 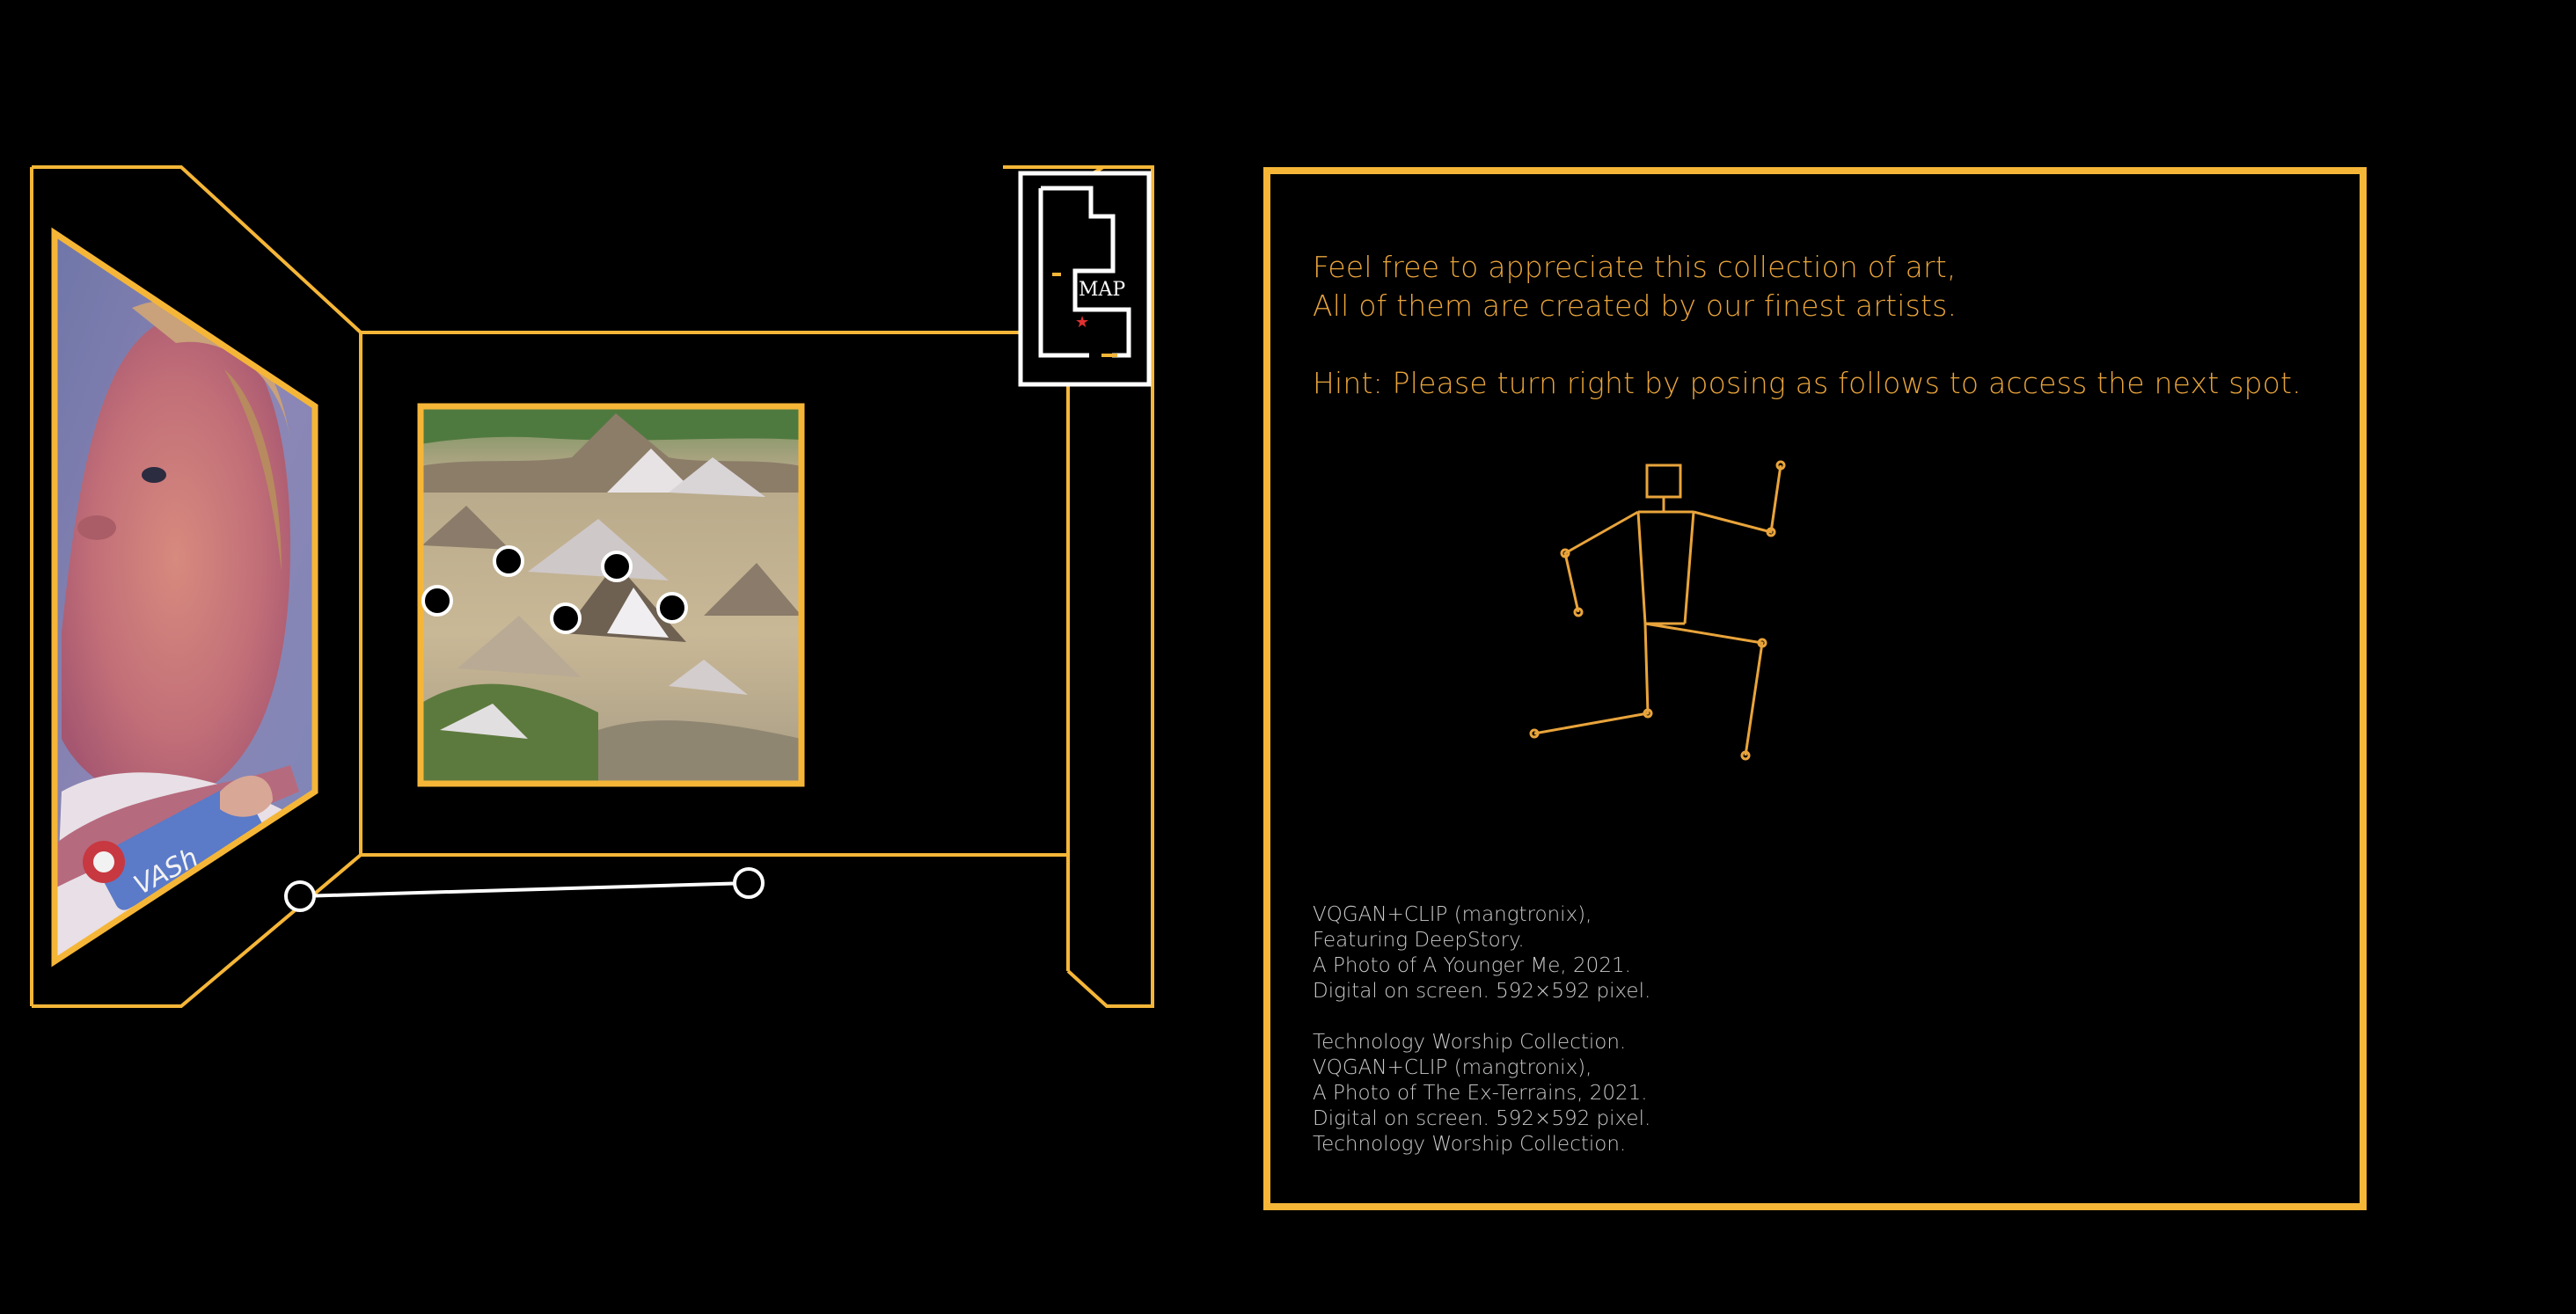 I want to click on credit-spacer, so click(x=1481, y=1017).